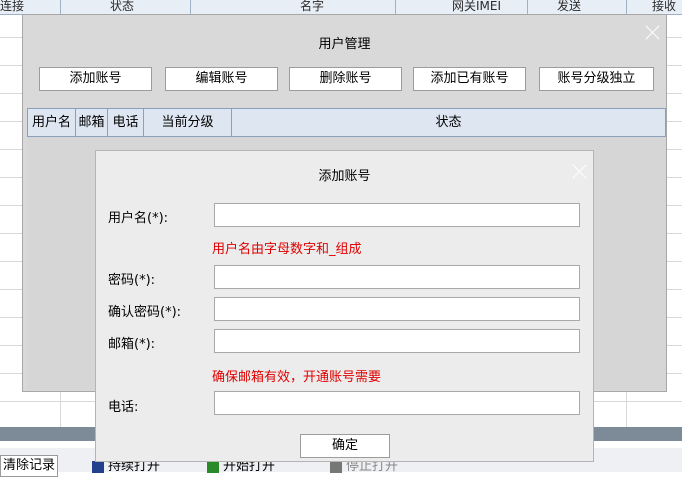  What do you see at coordinates (345, 446) in the screenshot?
I see `confirm-button: 确定` at bounding box center [345, 446].